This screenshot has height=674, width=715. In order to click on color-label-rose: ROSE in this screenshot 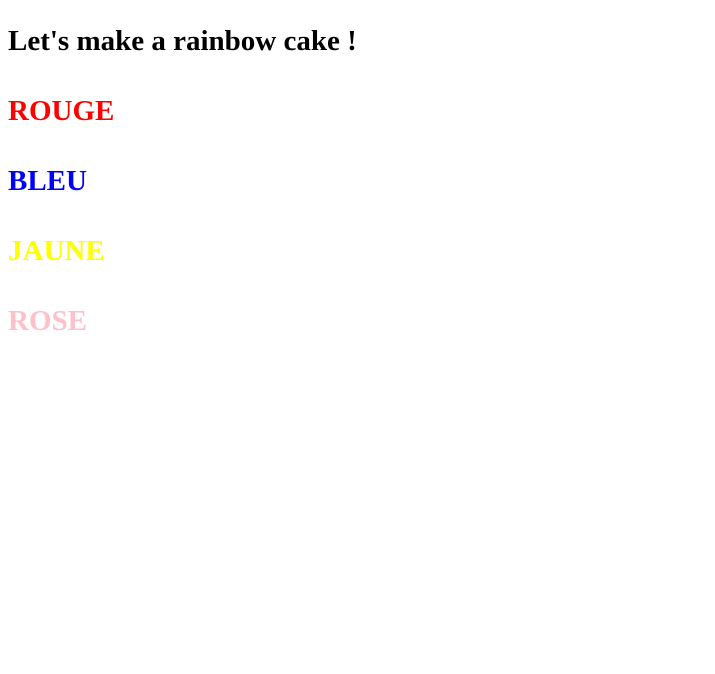, I will do `click(47, 321)`.